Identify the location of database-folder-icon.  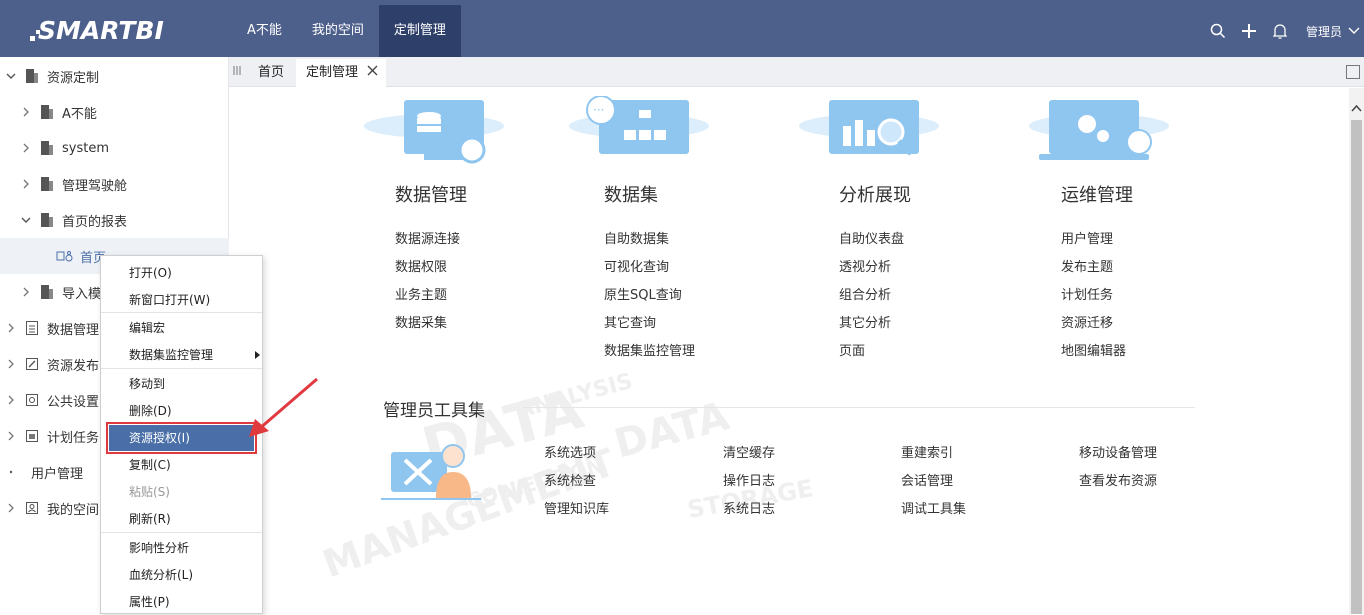
(33, 328).